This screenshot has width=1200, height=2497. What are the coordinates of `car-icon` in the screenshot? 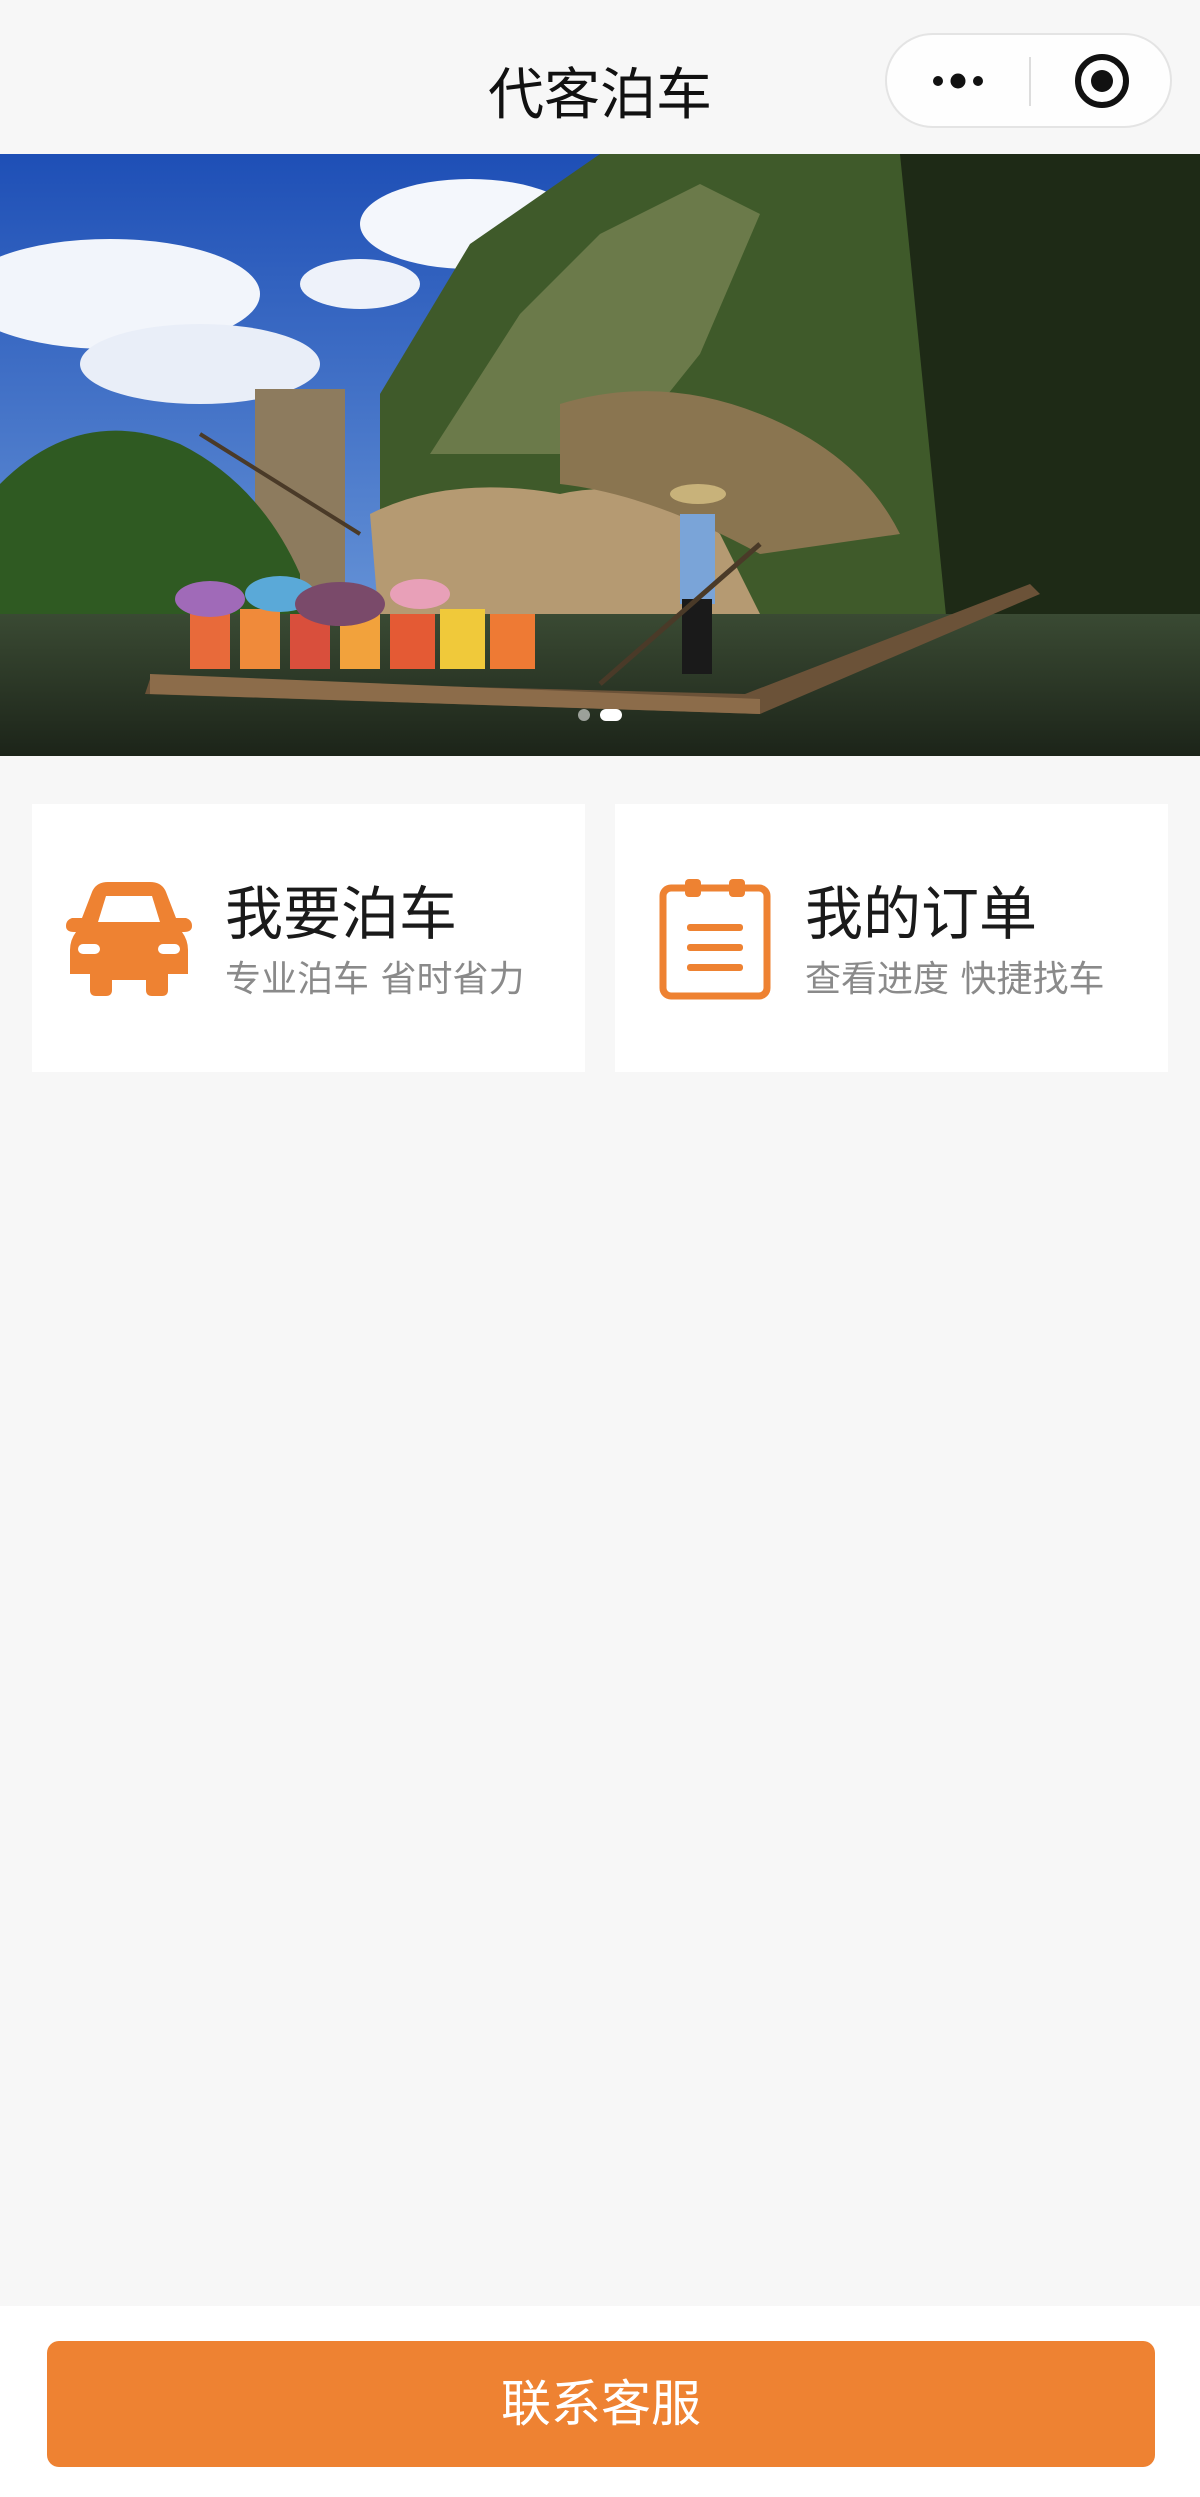 It's located at (129, 939).